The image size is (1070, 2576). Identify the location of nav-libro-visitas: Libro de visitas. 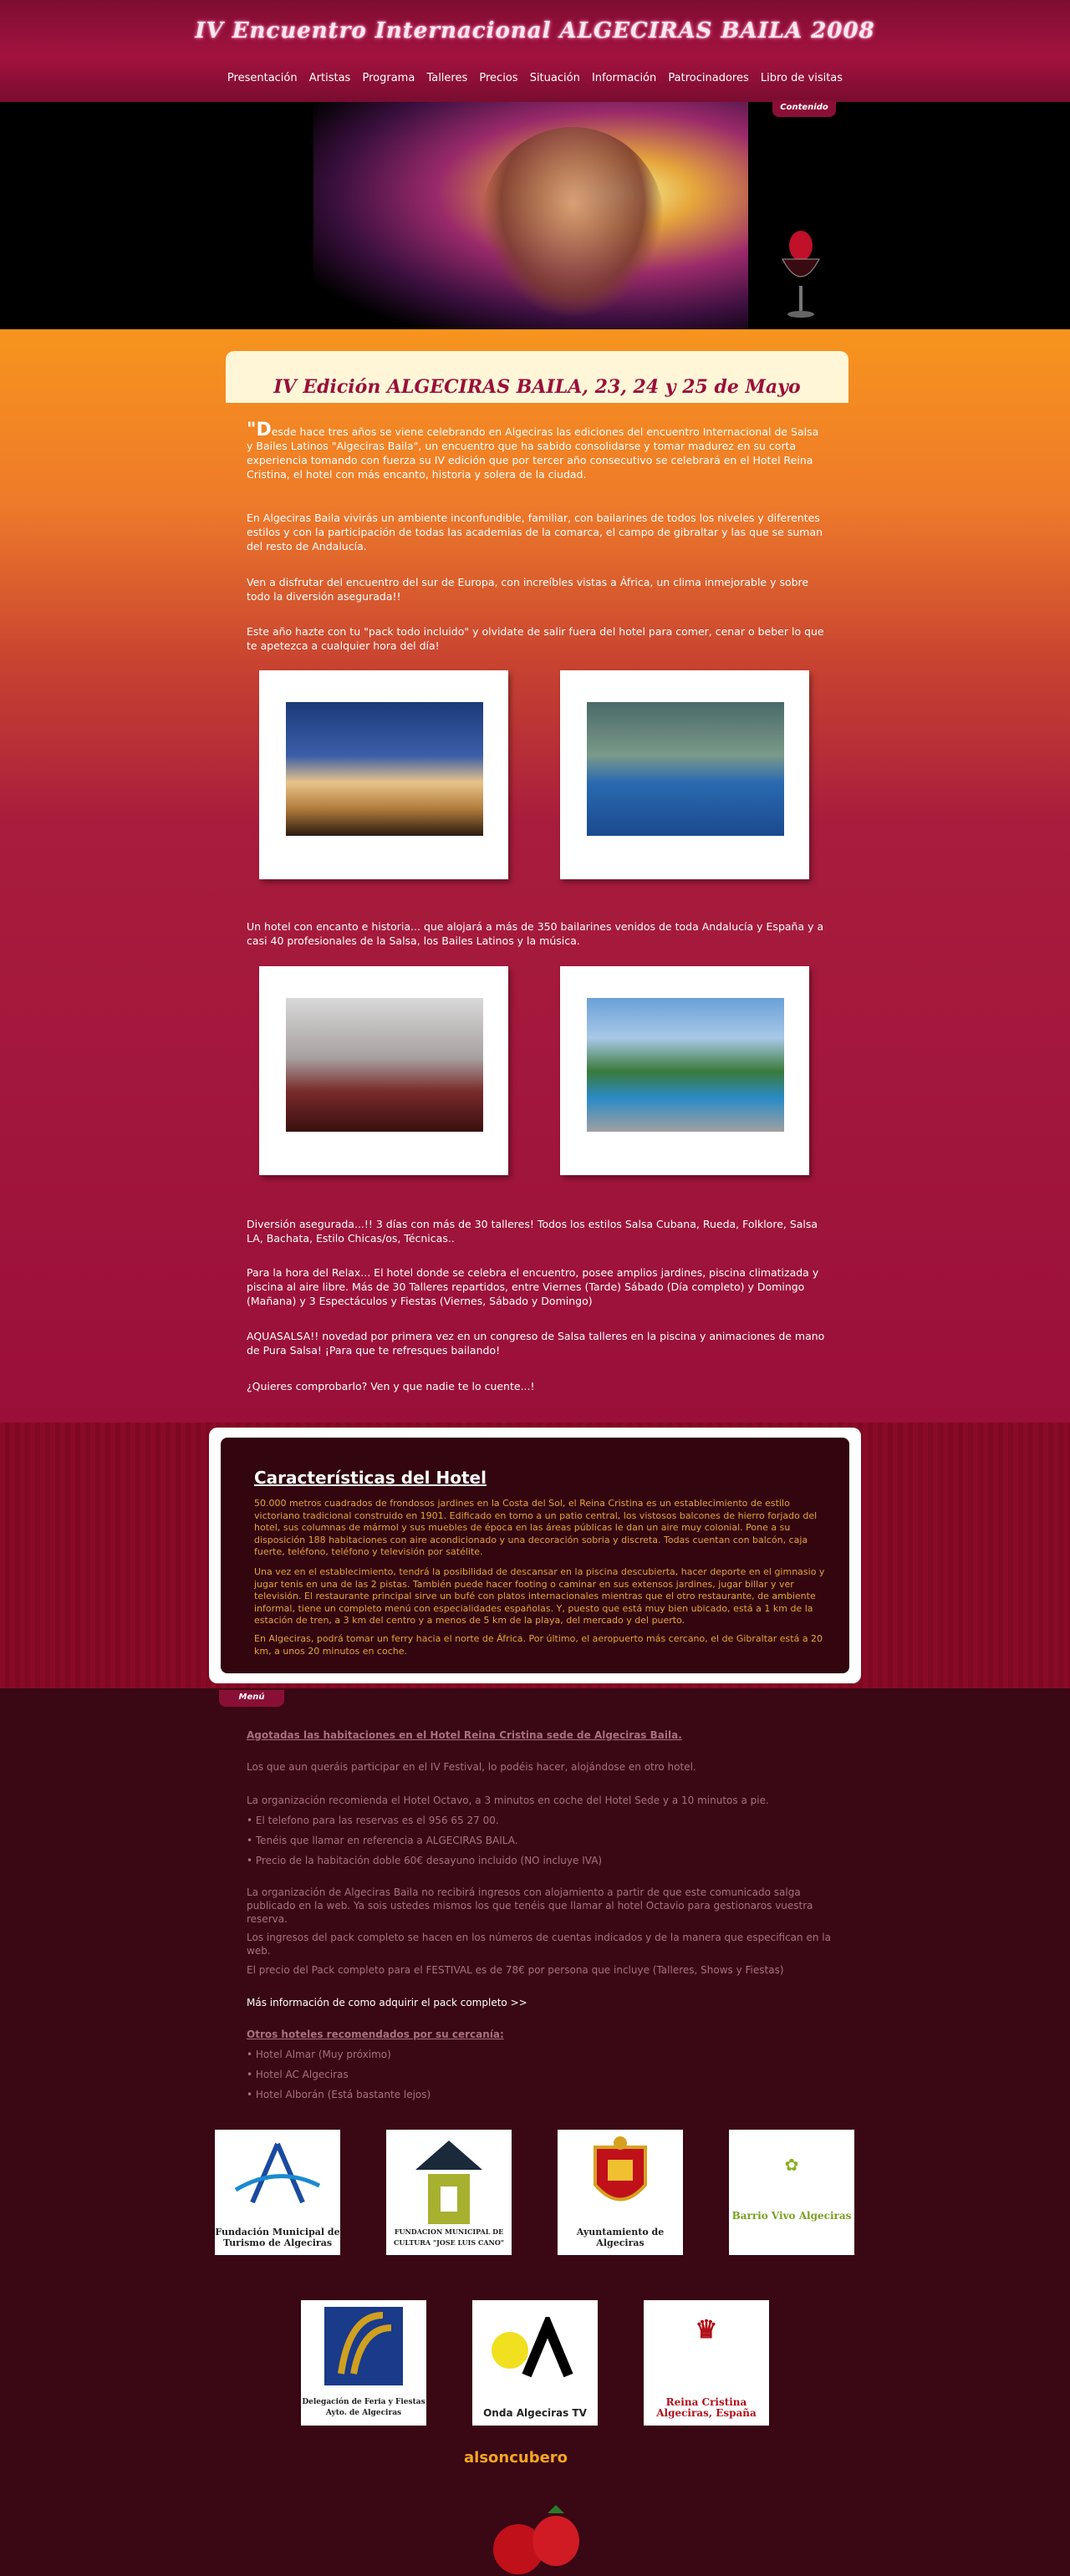
(802, 78).